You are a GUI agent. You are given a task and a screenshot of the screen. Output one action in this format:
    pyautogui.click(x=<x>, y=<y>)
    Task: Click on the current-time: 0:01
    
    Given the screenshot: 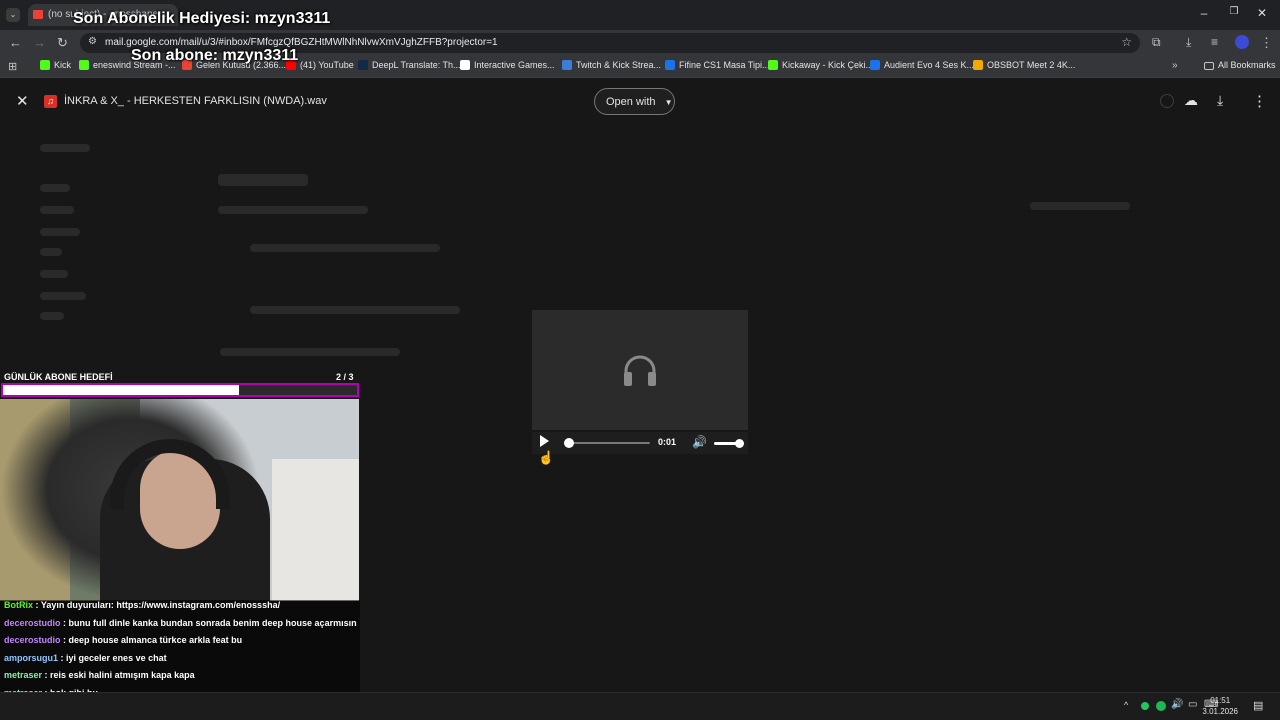 What is the action you would take?
    pyautogui.click(x=667, y=442)
    